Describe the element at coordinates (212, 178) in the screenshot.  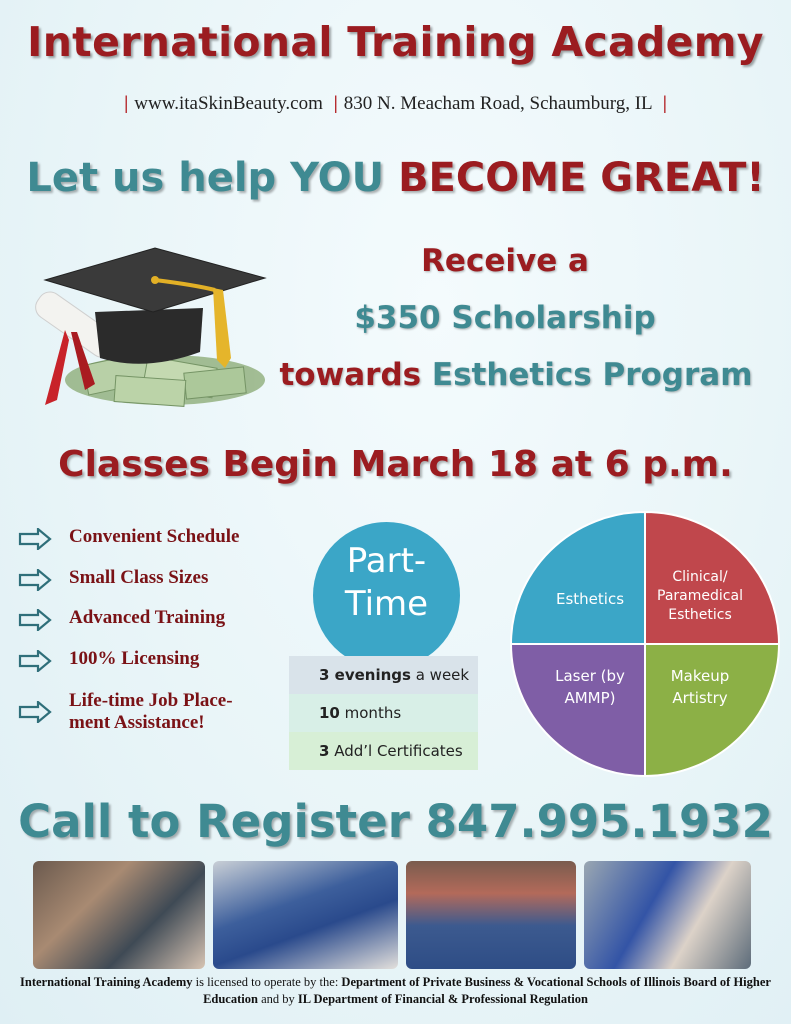
I see `headline-part1: Let us help YOU` at that location.